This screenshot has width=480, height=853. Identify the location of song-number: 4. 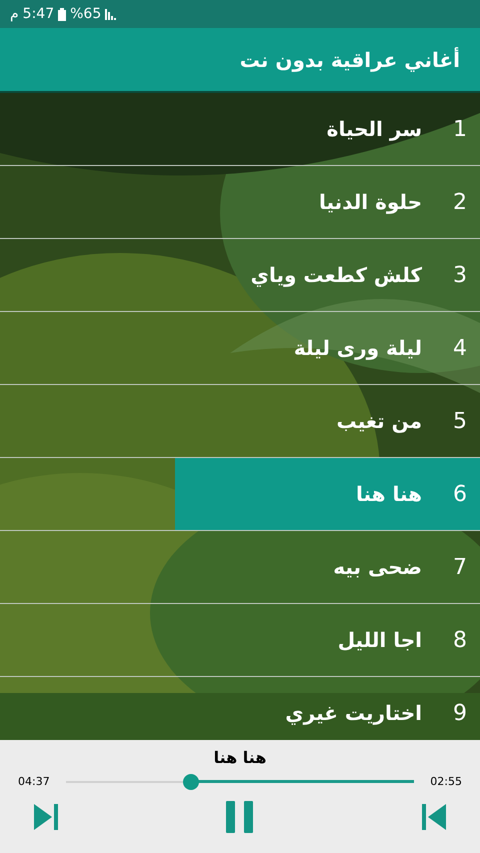
(460, 348).